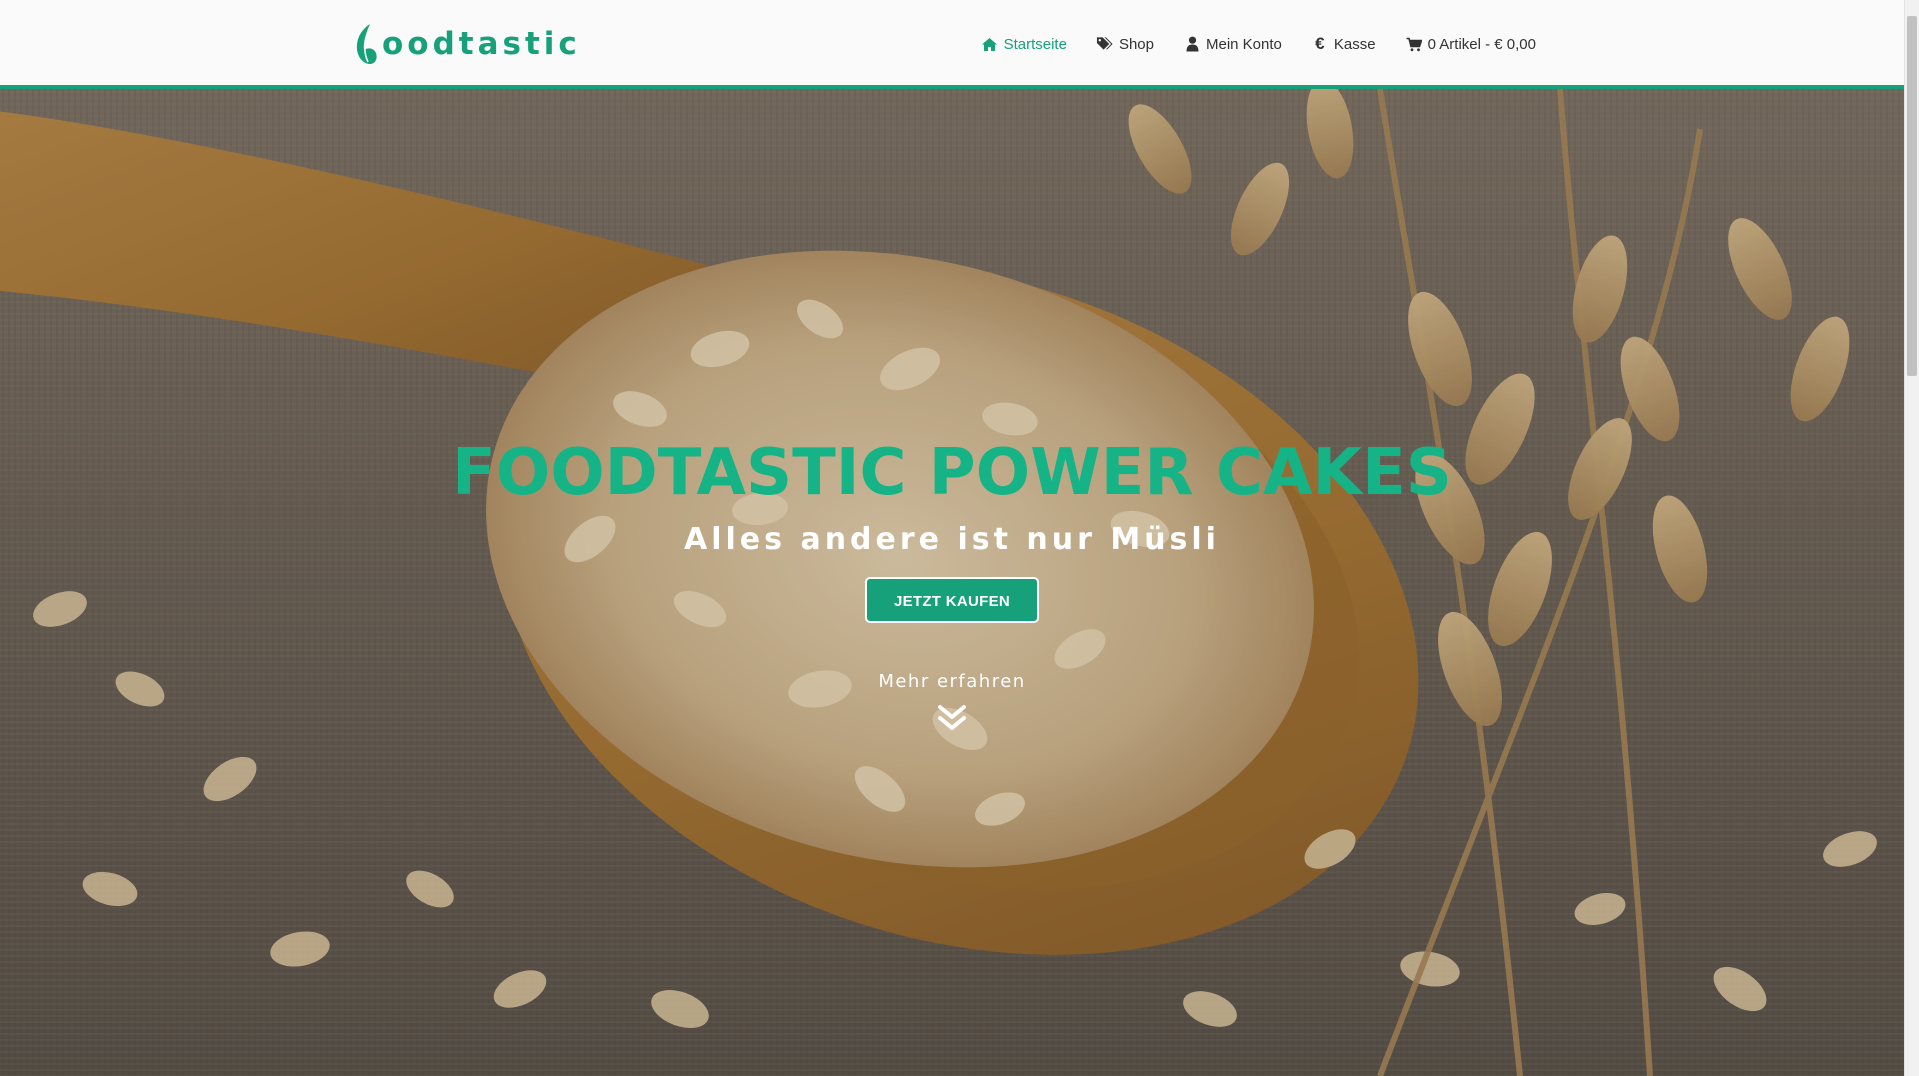 The width and height of the screenshot is (1919, 1076). I want to click on nav-mein-konto: Mein Konto, so click(1232, 44).